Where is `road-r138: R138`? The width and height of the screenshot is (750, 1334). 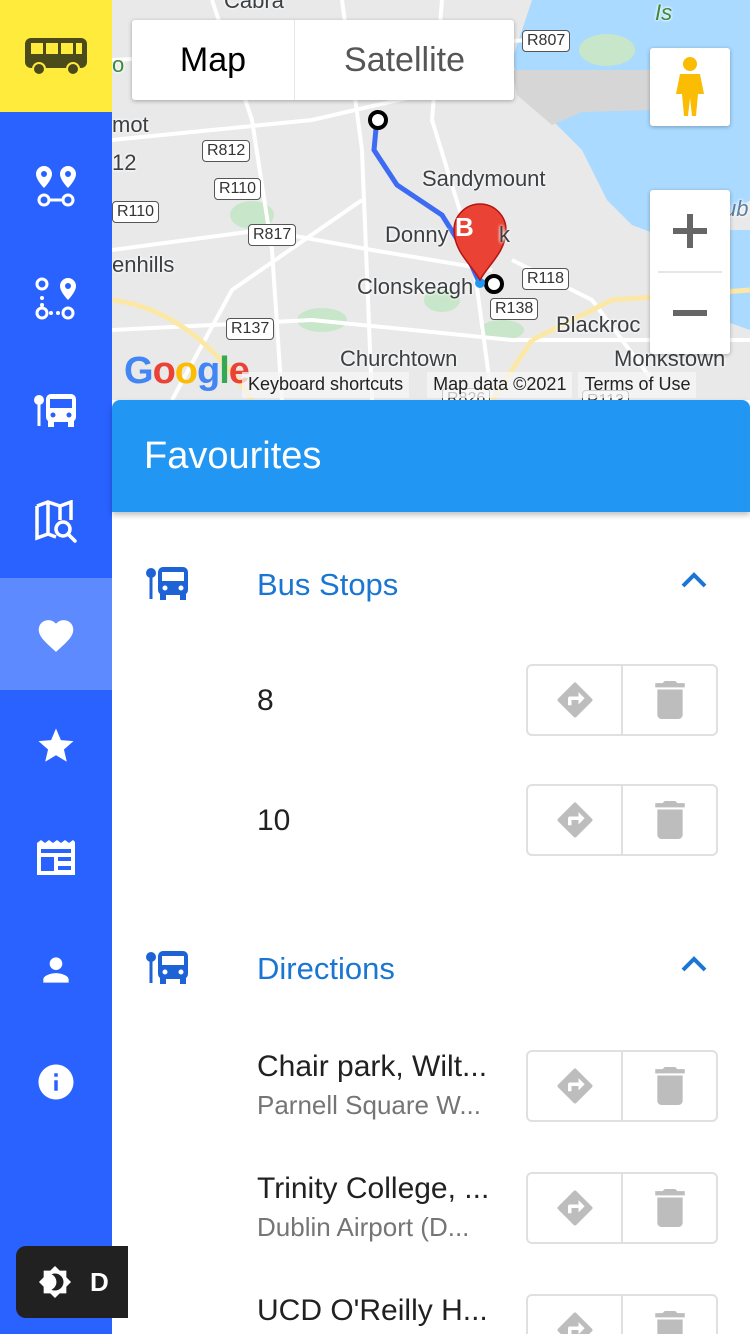
road-r138: R138 is located at coordinates (514, 309).